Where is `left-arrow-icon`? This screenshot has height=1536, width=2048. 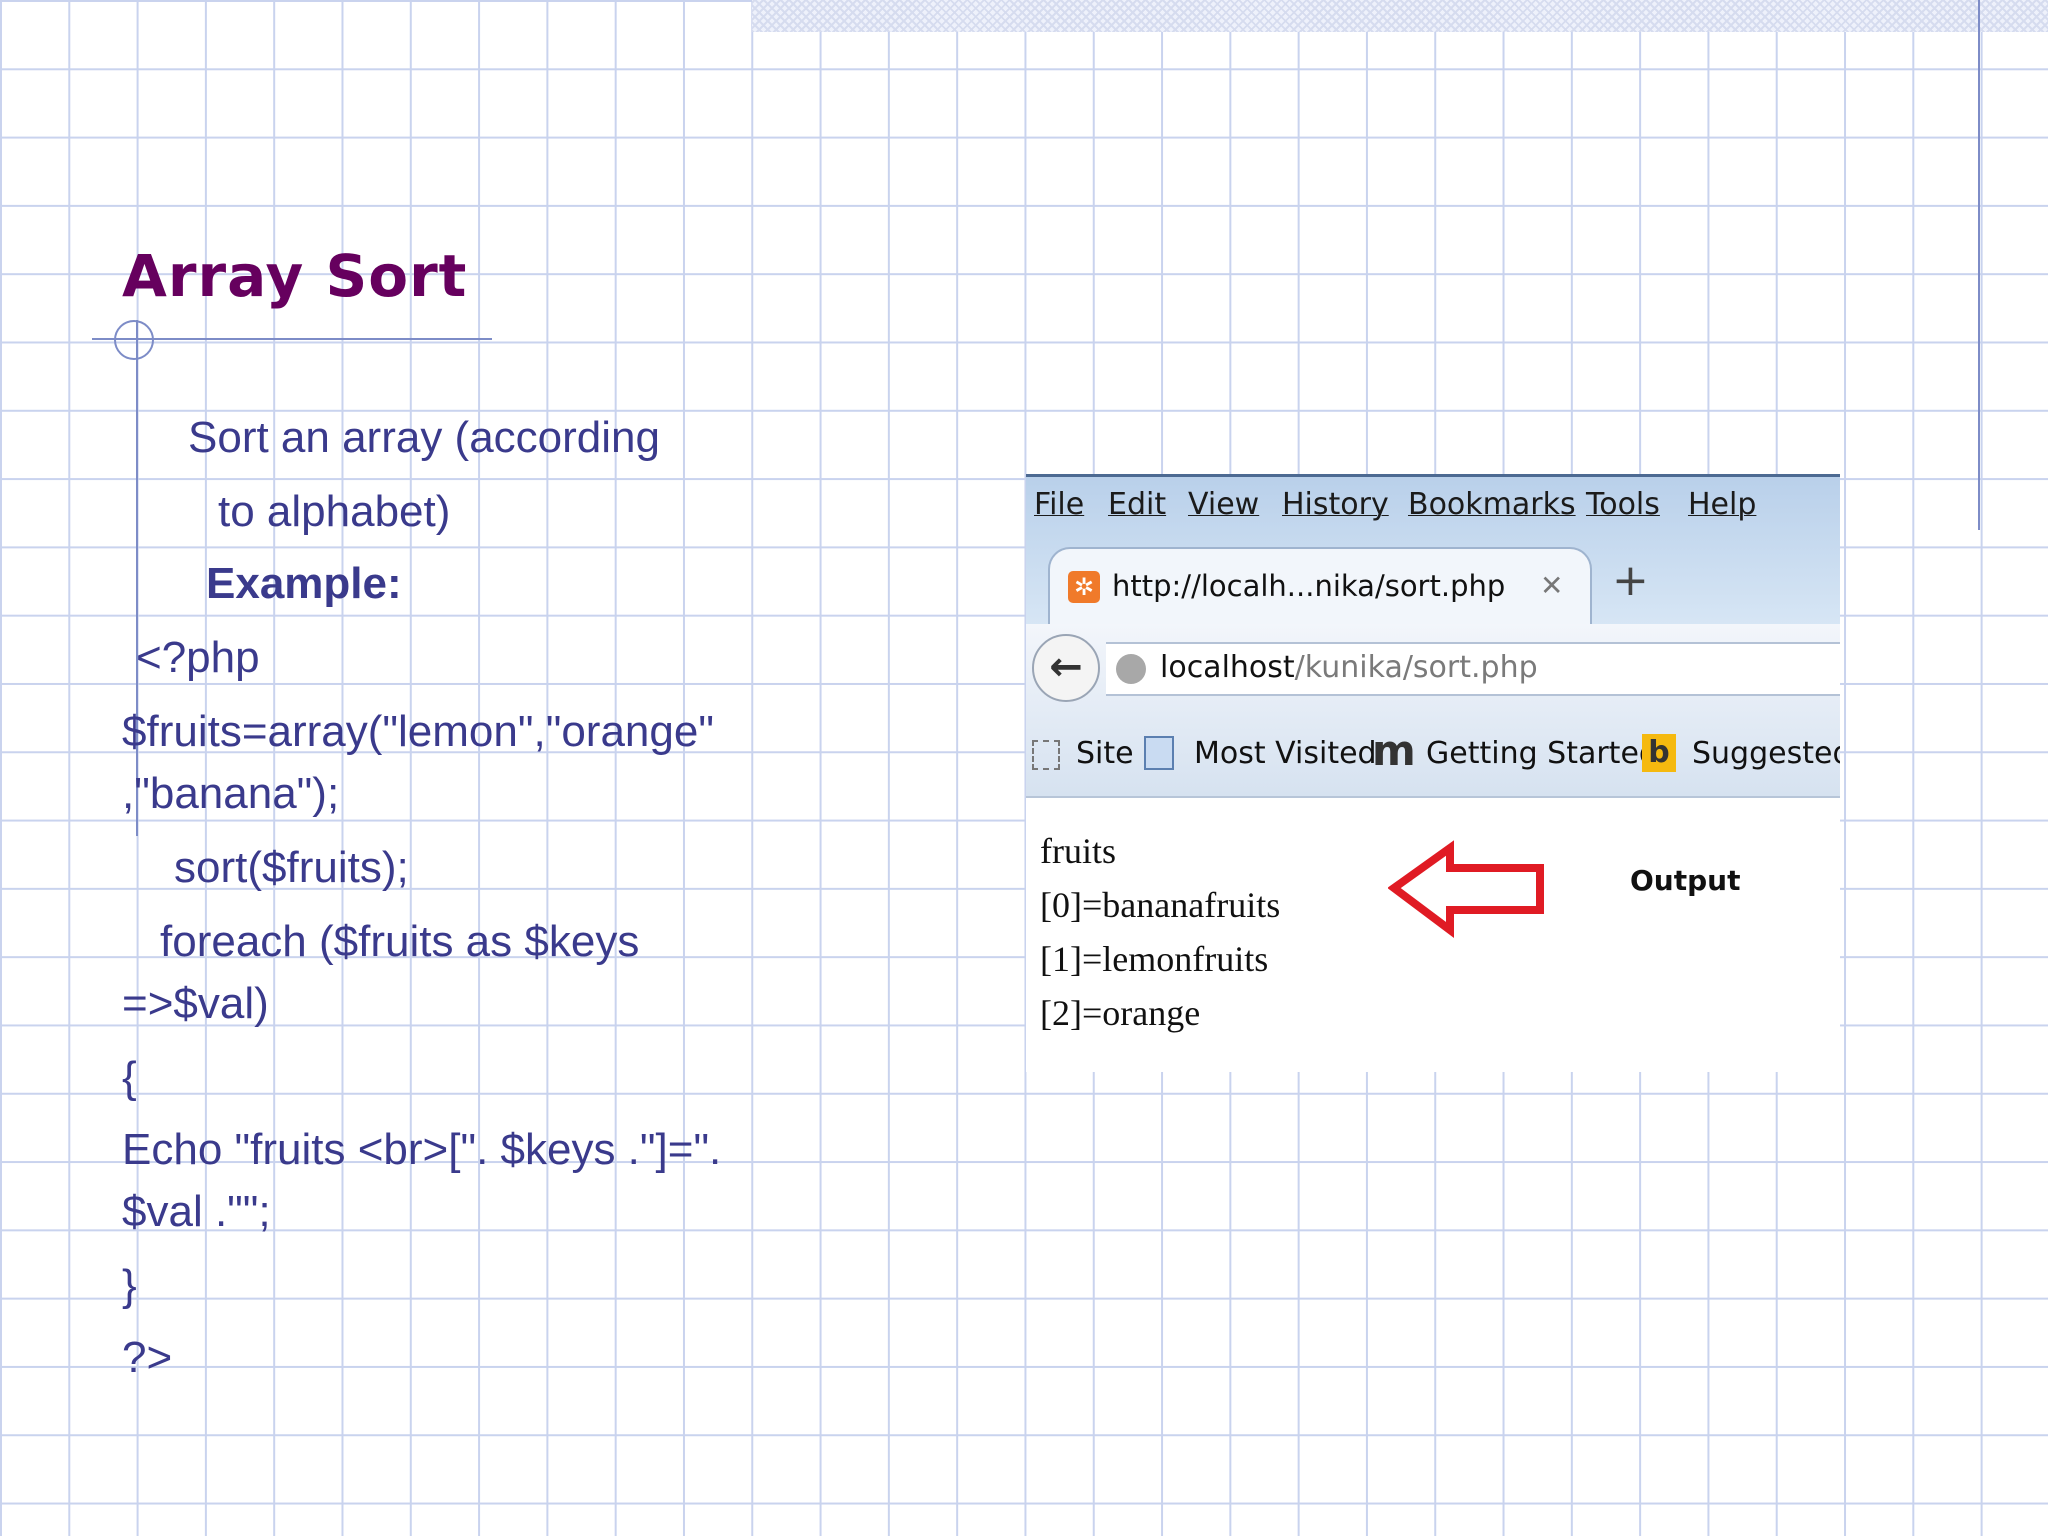
left-arrow-icon is located at coordinates (1466, 889).